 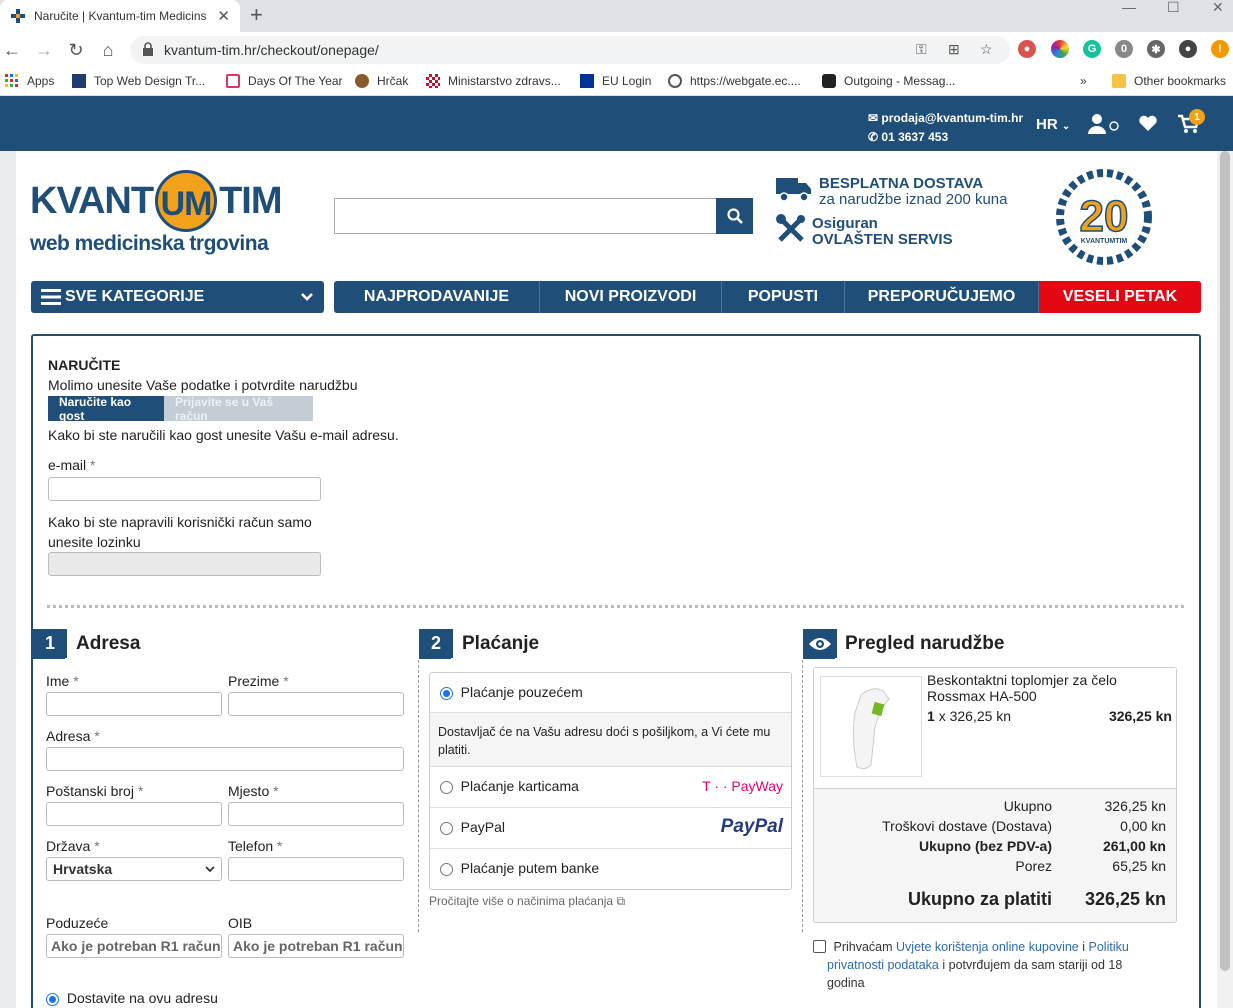 What do you see at coordinates (67, 465) in the screenshot?
I see `email-label-text: e-mail` at bounding box center [67, 465].